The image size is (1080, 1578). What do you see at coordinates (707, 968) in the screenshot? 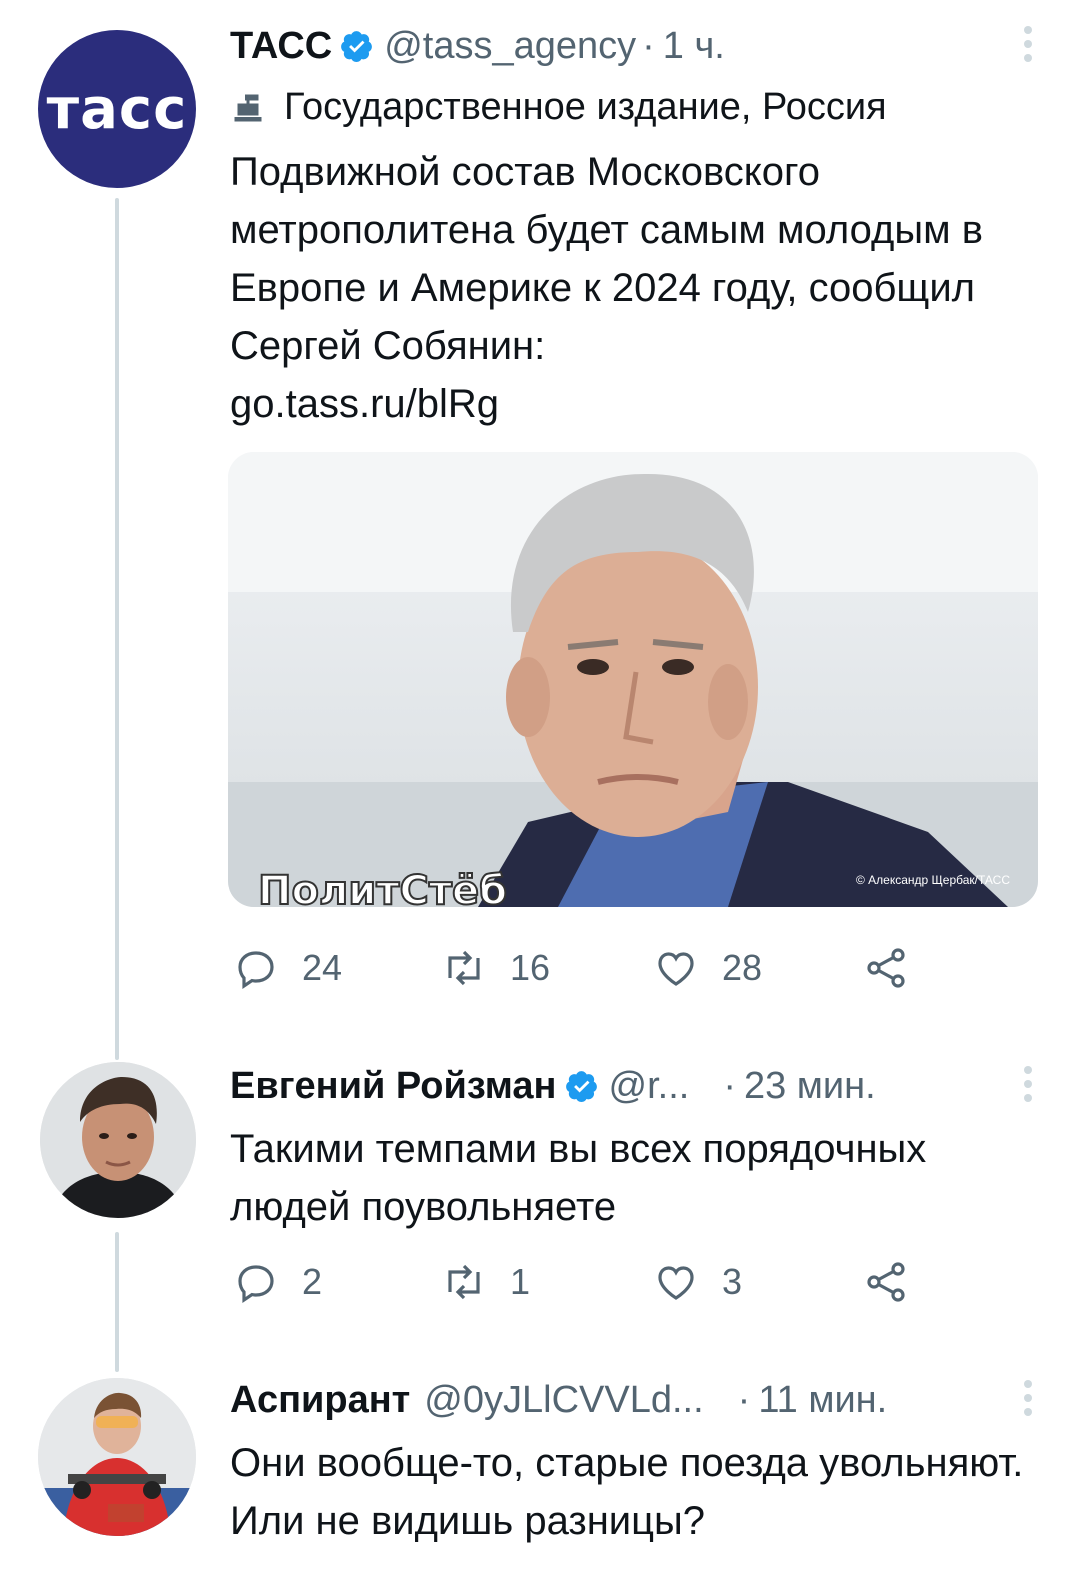
I see `like-button: 28` at bounding box center [707, 968].